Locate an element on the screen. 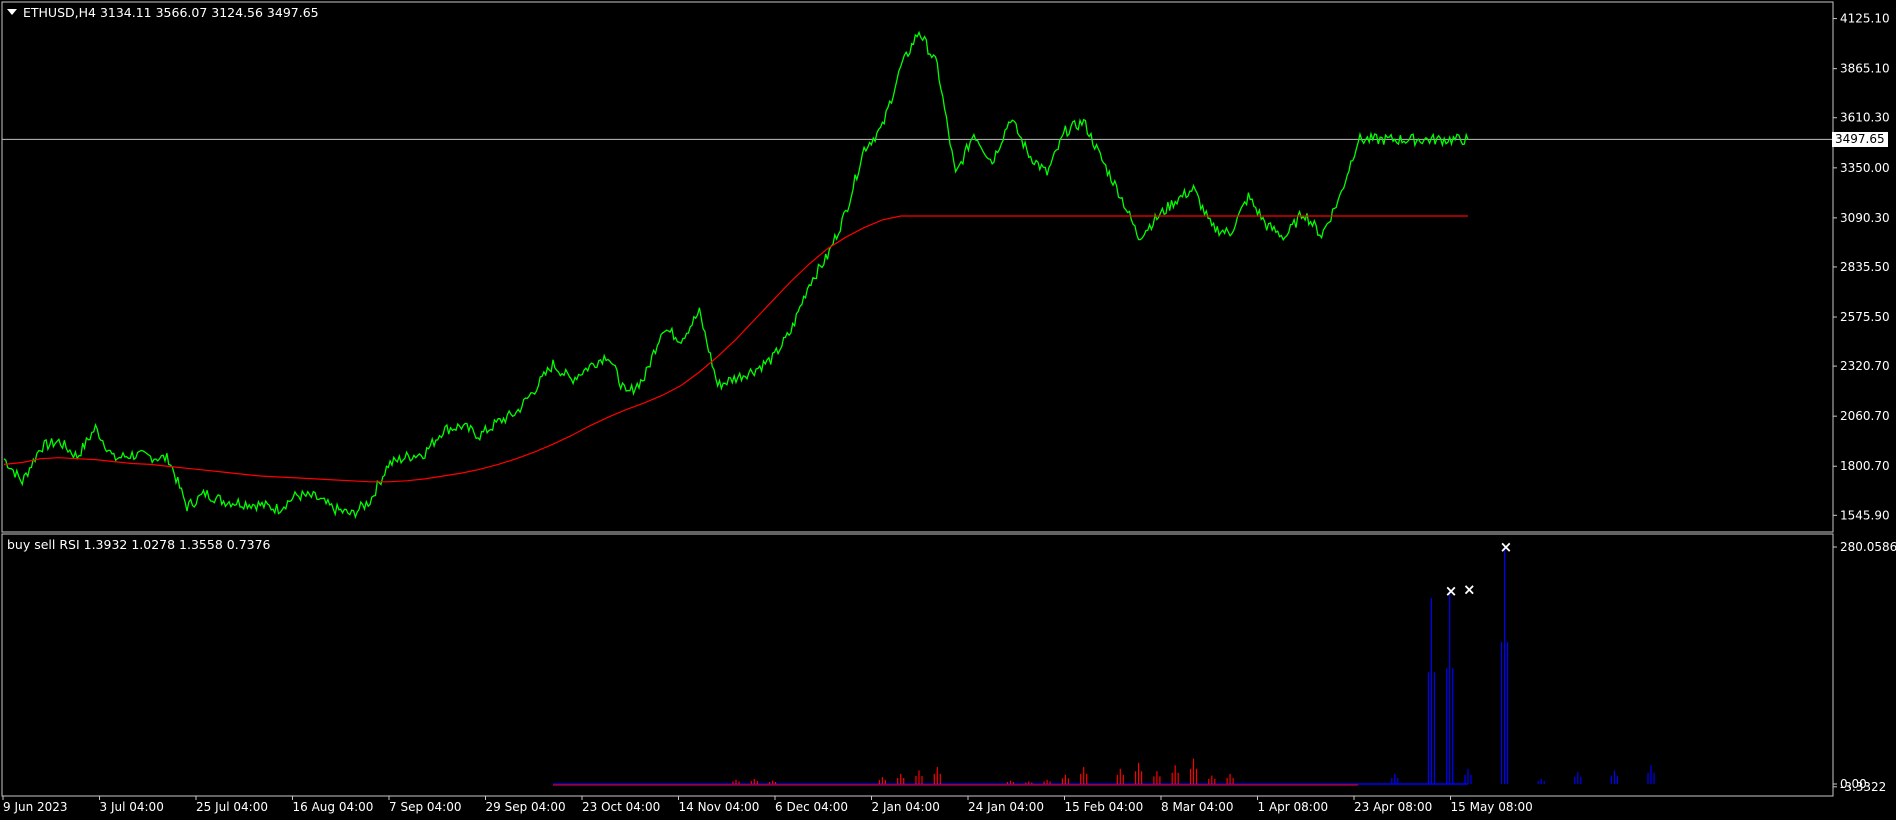 The width and height of the screenshot is (1896, 820). indicator-axis-label: 280.0586 is located at coordinates (1868, 547).